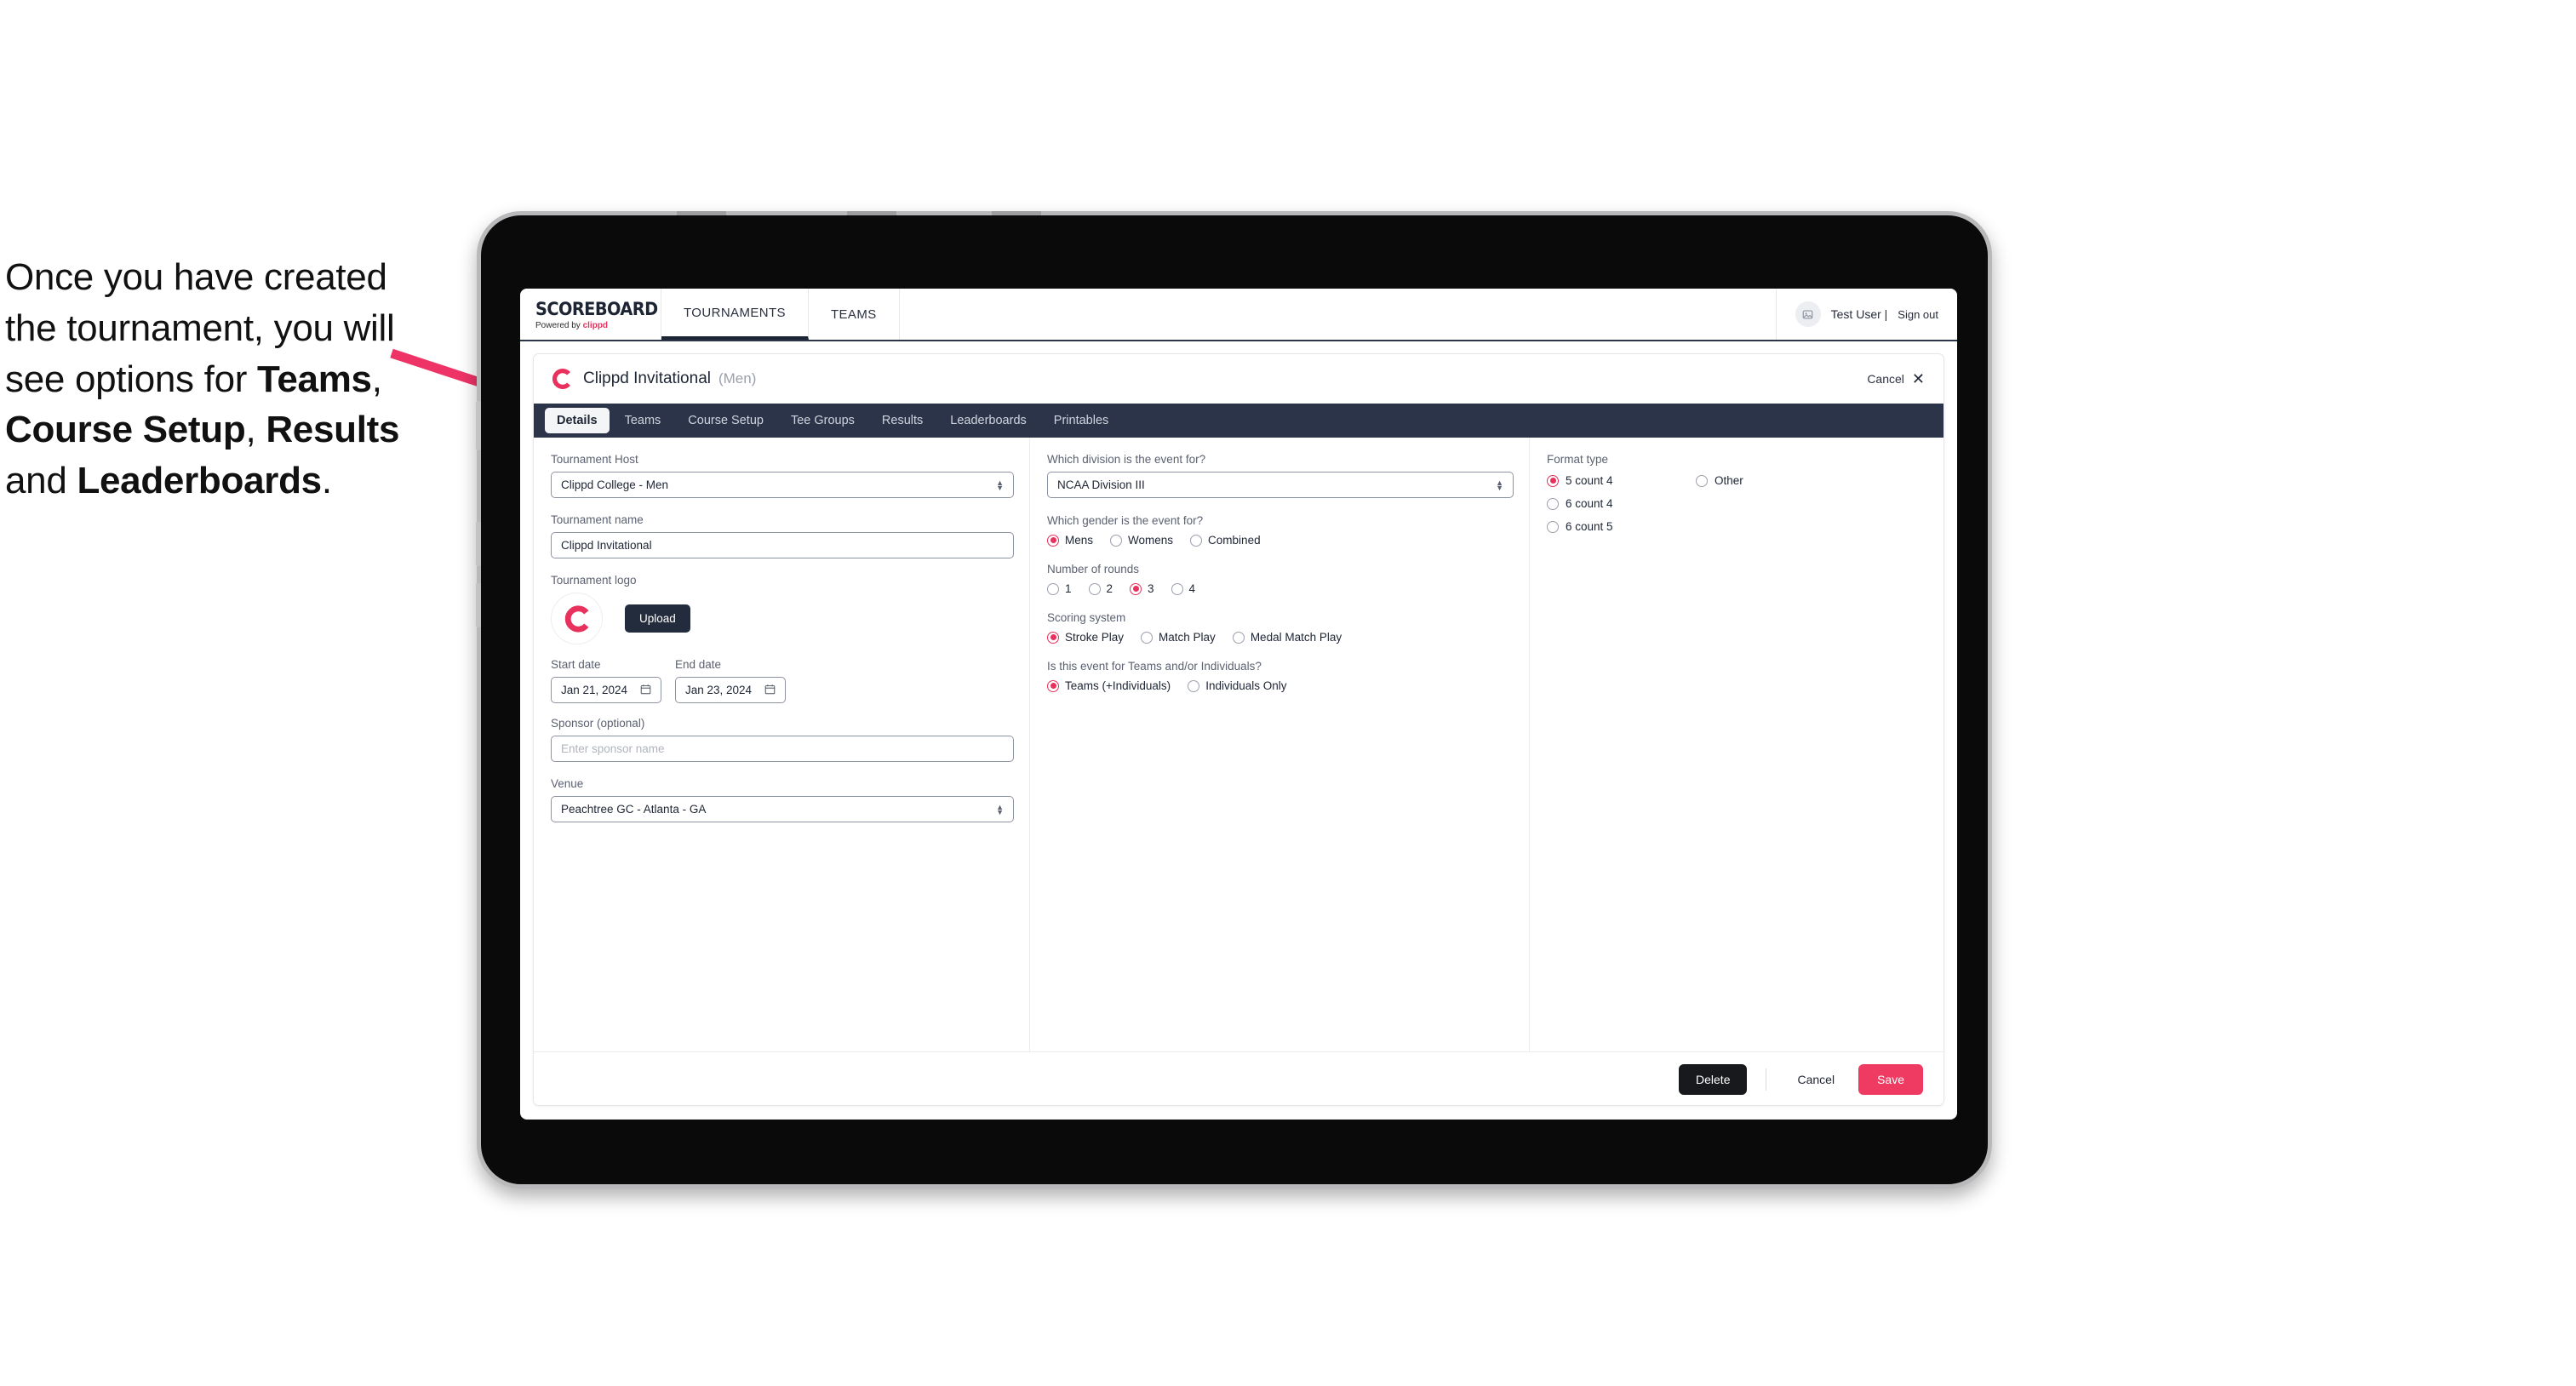 This screenshot has width=2576, height=1386. I want to click on rounds-option-1: 1, so click(1059, 588).